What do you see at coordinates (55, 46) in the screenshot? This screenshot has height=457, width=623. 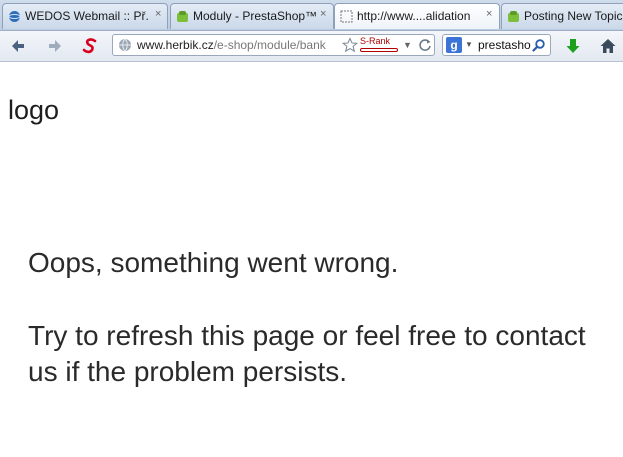 I see `forward-icon` at bounding box center [55, 46].